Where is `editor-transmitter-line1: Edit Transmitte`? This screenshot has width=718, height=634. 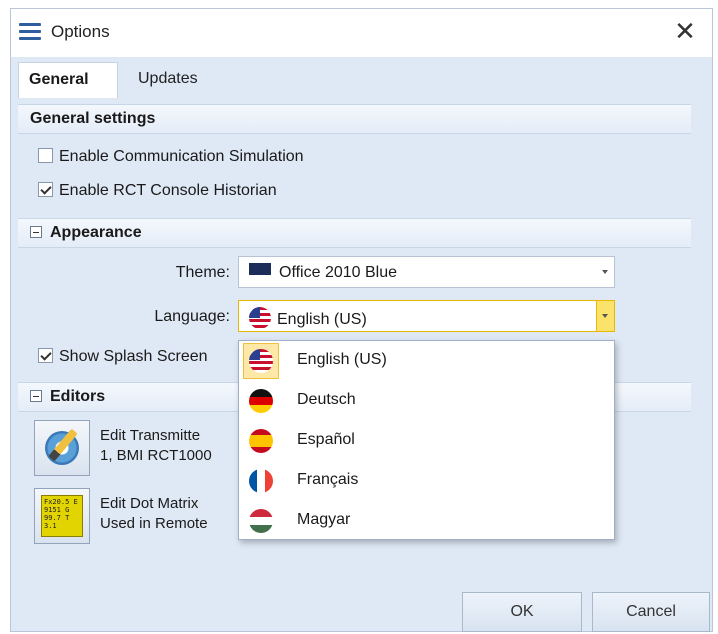 editor-transmitter-line1: Edit Transmitte is located at coordinates (150, 435).